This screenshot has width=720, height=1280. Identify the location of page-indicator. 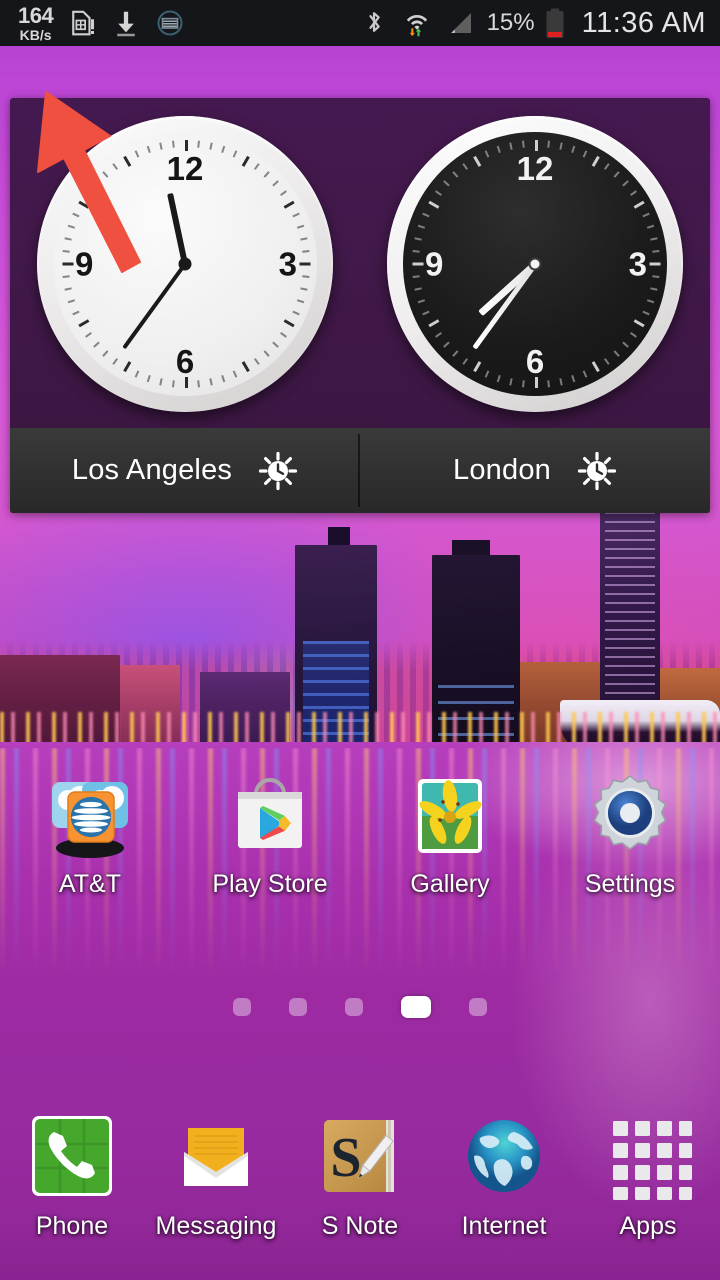
(360, 1007).